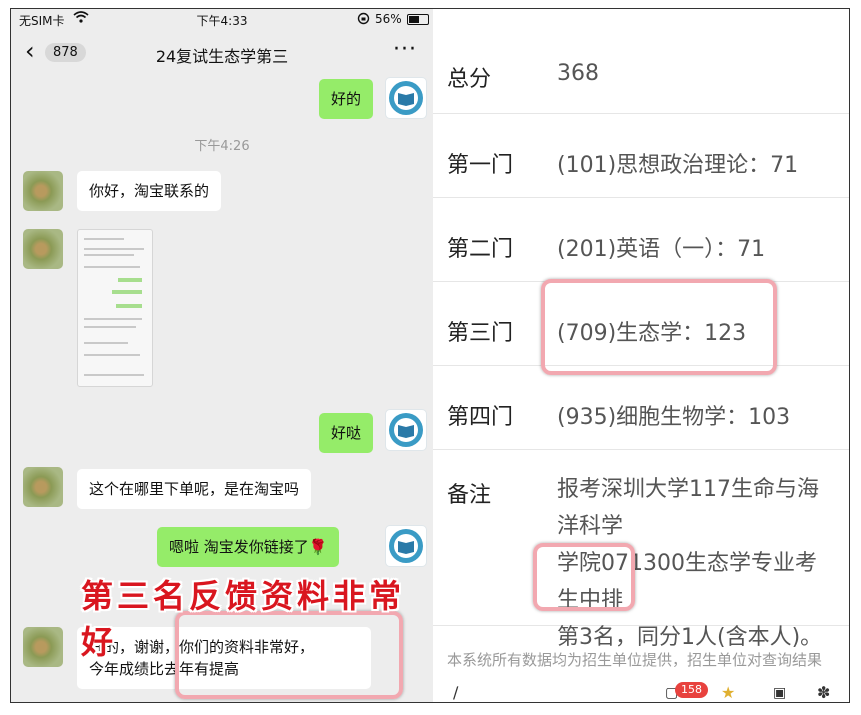  What do you see at coordinates (641, 72) in the screenshot?
I see `score-row-total: 总分 368` at bounding box center [641, 72].